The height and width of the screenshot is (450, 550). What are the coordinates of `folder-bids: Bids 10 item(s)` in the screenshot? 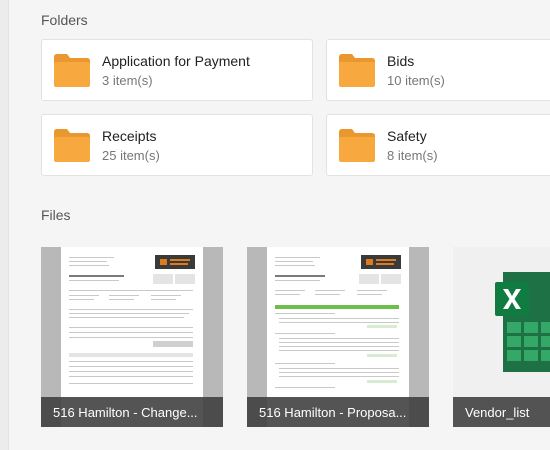 It's located at (438, 70).